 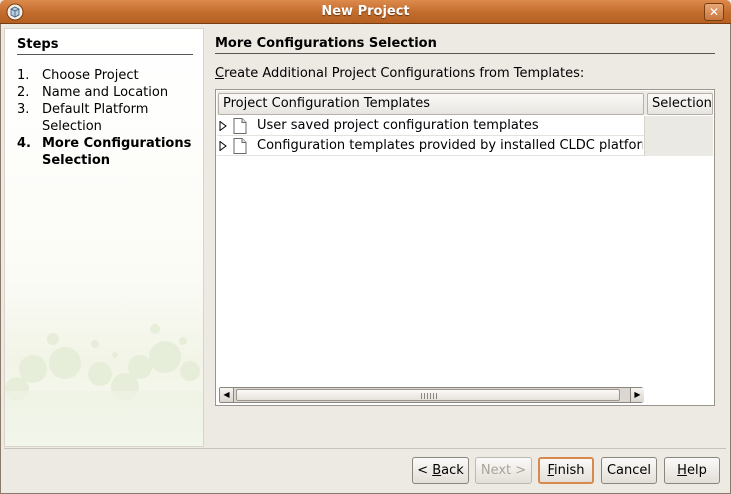 I want to click on arrow-right-icon: ▶, so click(x=637, y=394).